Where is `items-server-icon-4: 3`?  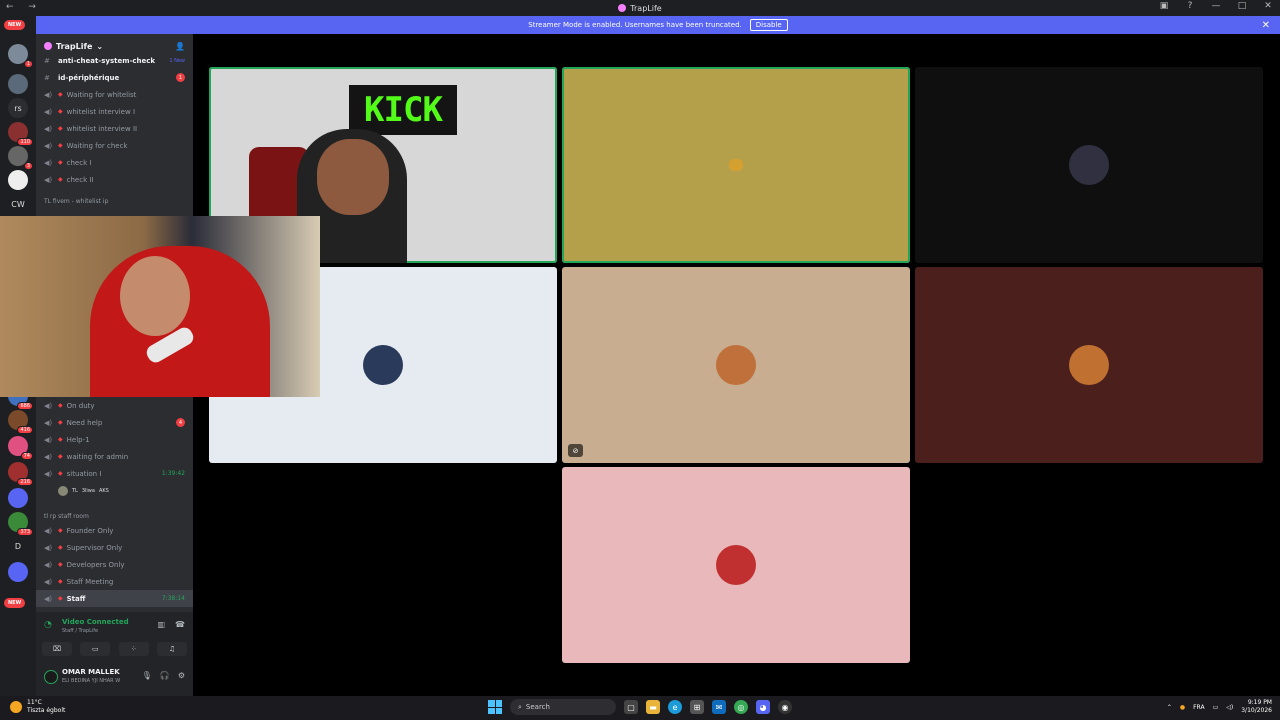
items-server-icon-4: 3 is located at coordinates (20, 158).